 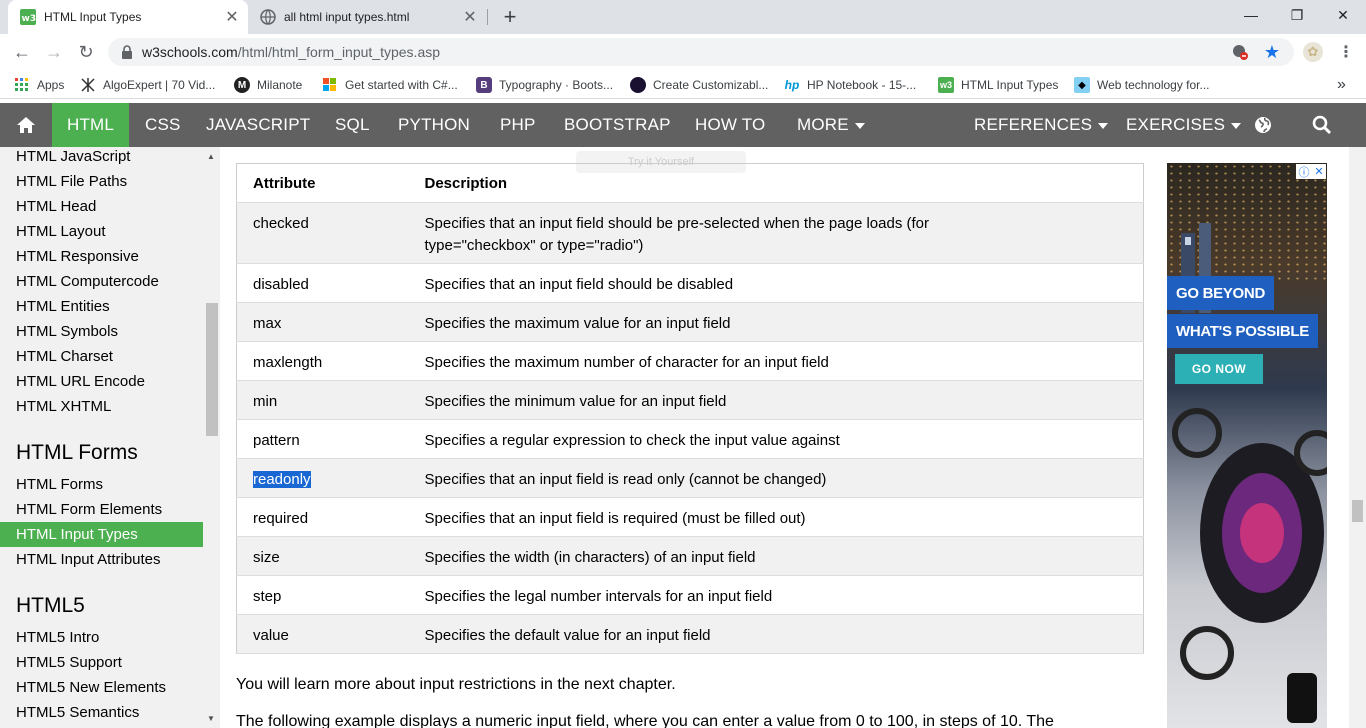 What do you see at coordinates (1176, 124) in the screenshot?
I see `nav-exercises-label: EXERCISES` at bounding box center [1176, 124].